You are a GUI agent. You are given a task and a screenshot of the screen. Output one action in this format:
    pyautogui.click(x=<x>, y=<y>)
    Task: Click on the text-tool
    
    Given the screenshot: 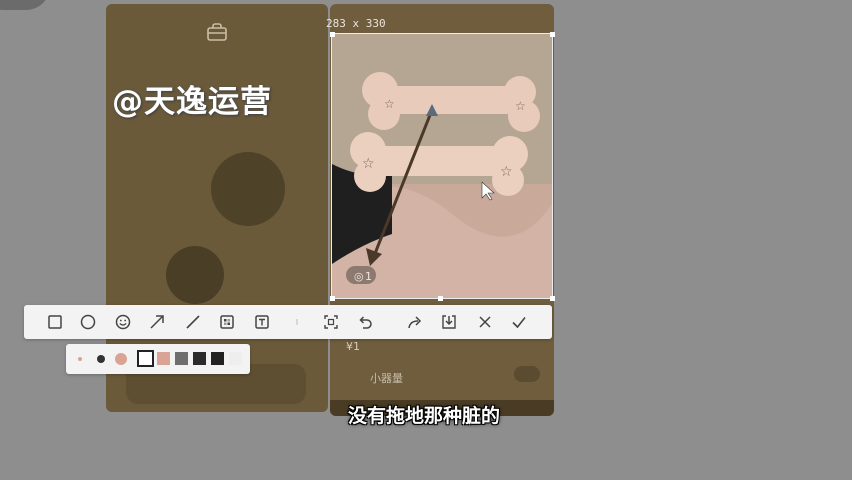 What is the action you would take?
    pyautogui.click(x=262, y=322)
    